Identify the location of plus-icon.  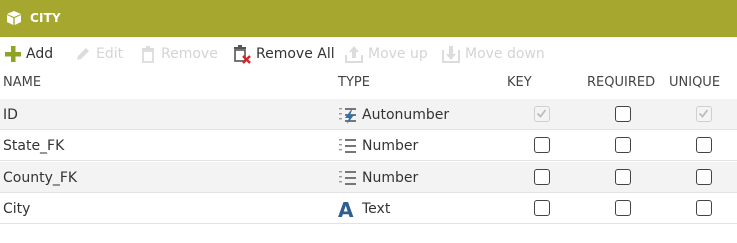
(13, 54).